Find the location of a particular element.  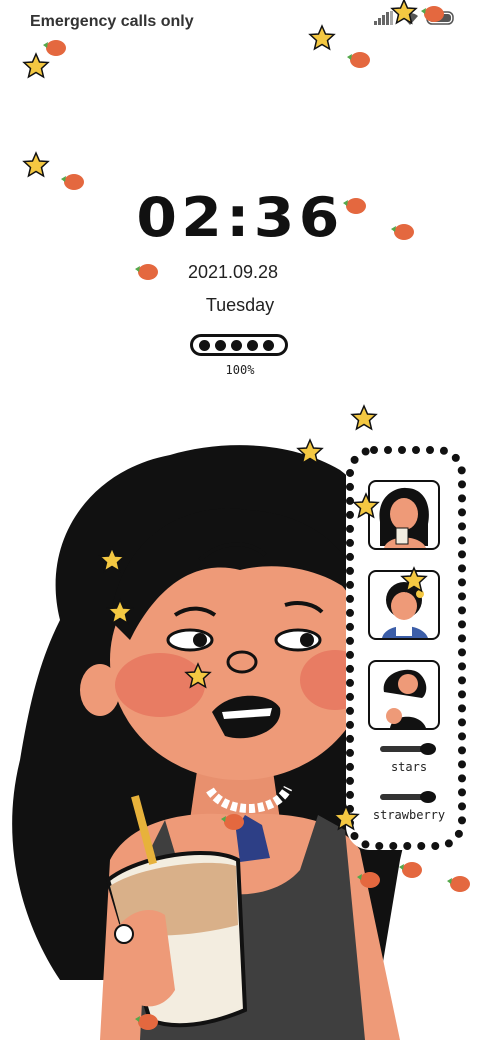

signal-icon is located at coordinates (383, 18).